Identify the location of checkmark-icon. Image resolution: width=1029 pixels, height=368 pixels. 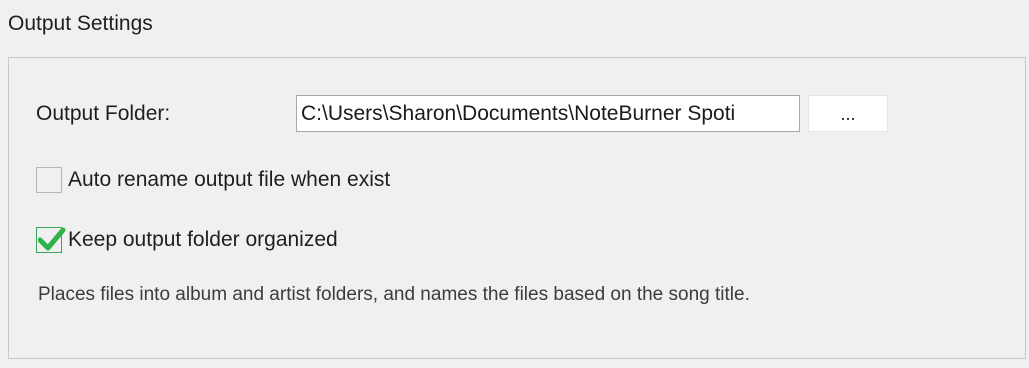
(52, 239).